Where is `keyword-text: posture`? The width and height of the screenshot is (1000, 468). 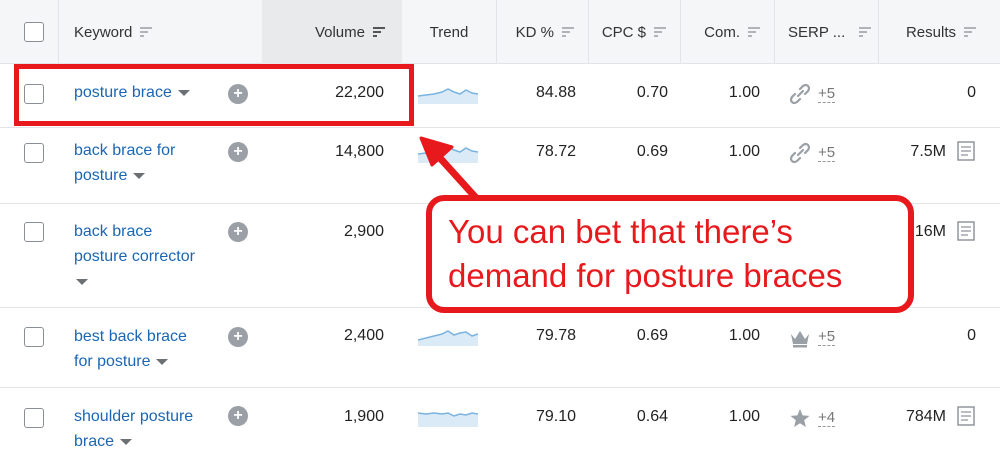
keyword-text: posture is located at coordinates (101, 175).